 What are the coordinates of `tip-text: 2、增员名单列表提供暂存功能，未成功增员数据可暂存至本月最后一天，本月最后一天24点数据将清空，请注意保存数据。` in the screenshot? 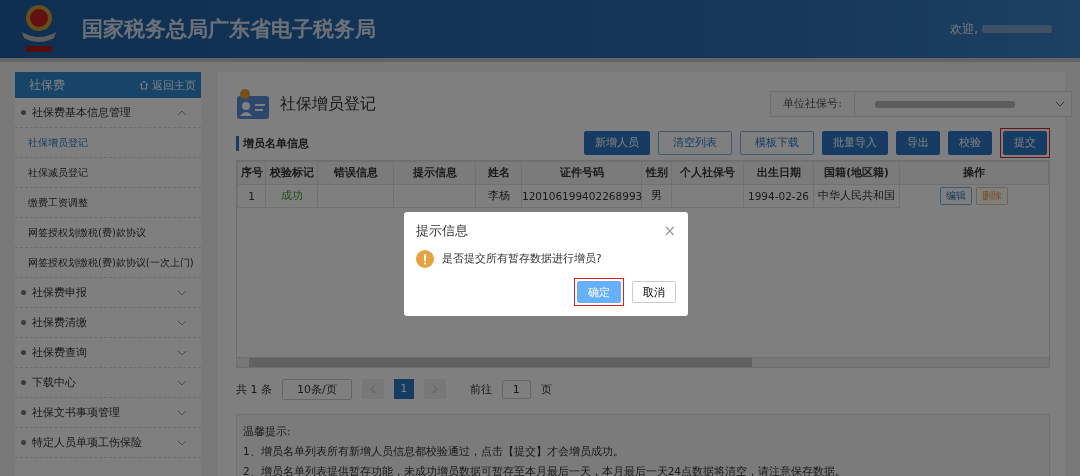 It's located at (545, 470).